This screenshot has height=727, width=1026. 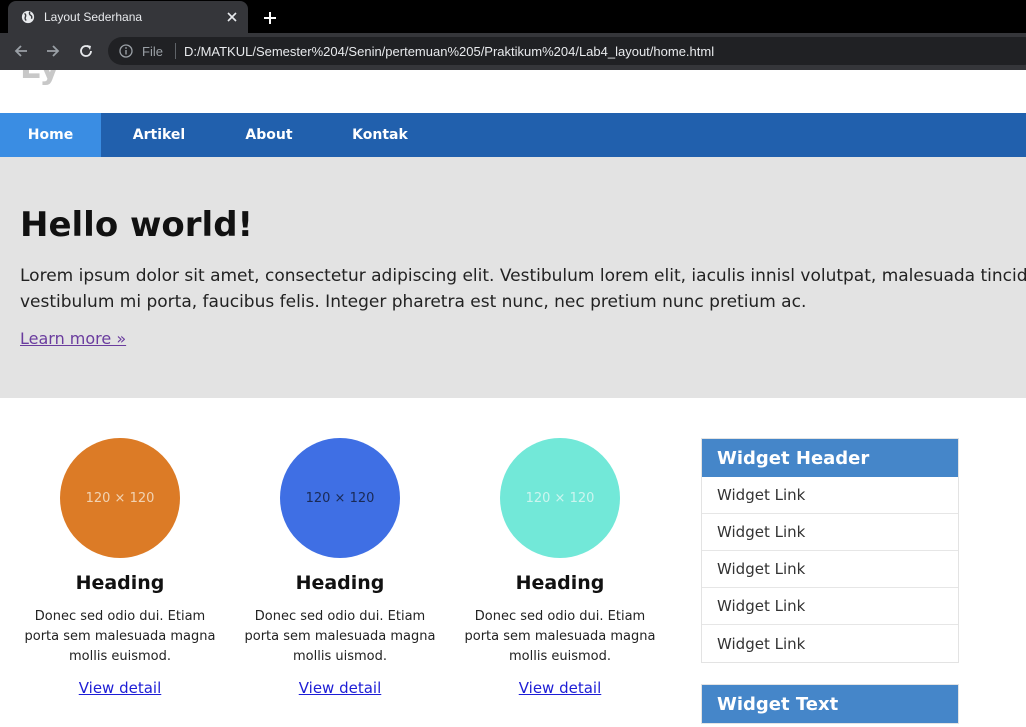 What do you see at coordinates (126, 51) in the screenshot?
I see `info-icon` at bounding box center [126, 51].